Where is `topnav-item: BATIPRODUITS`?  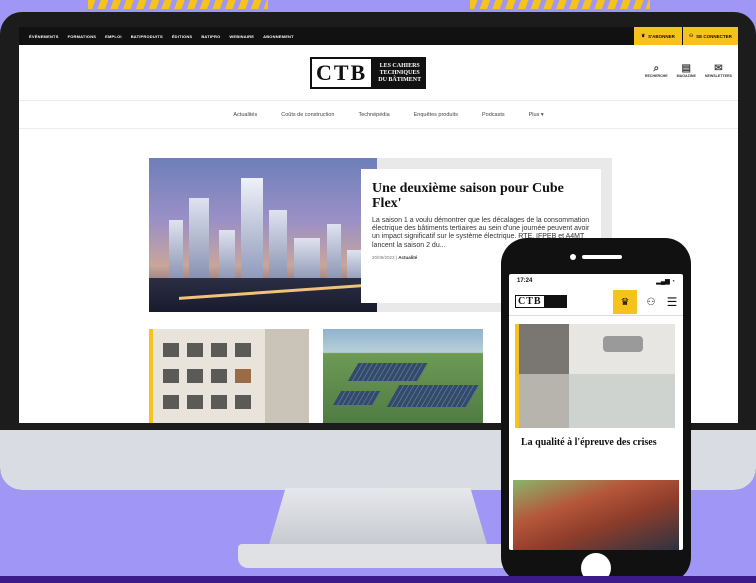 topnav-item: BATIPRODUITS is located at coordinates (147, 36).